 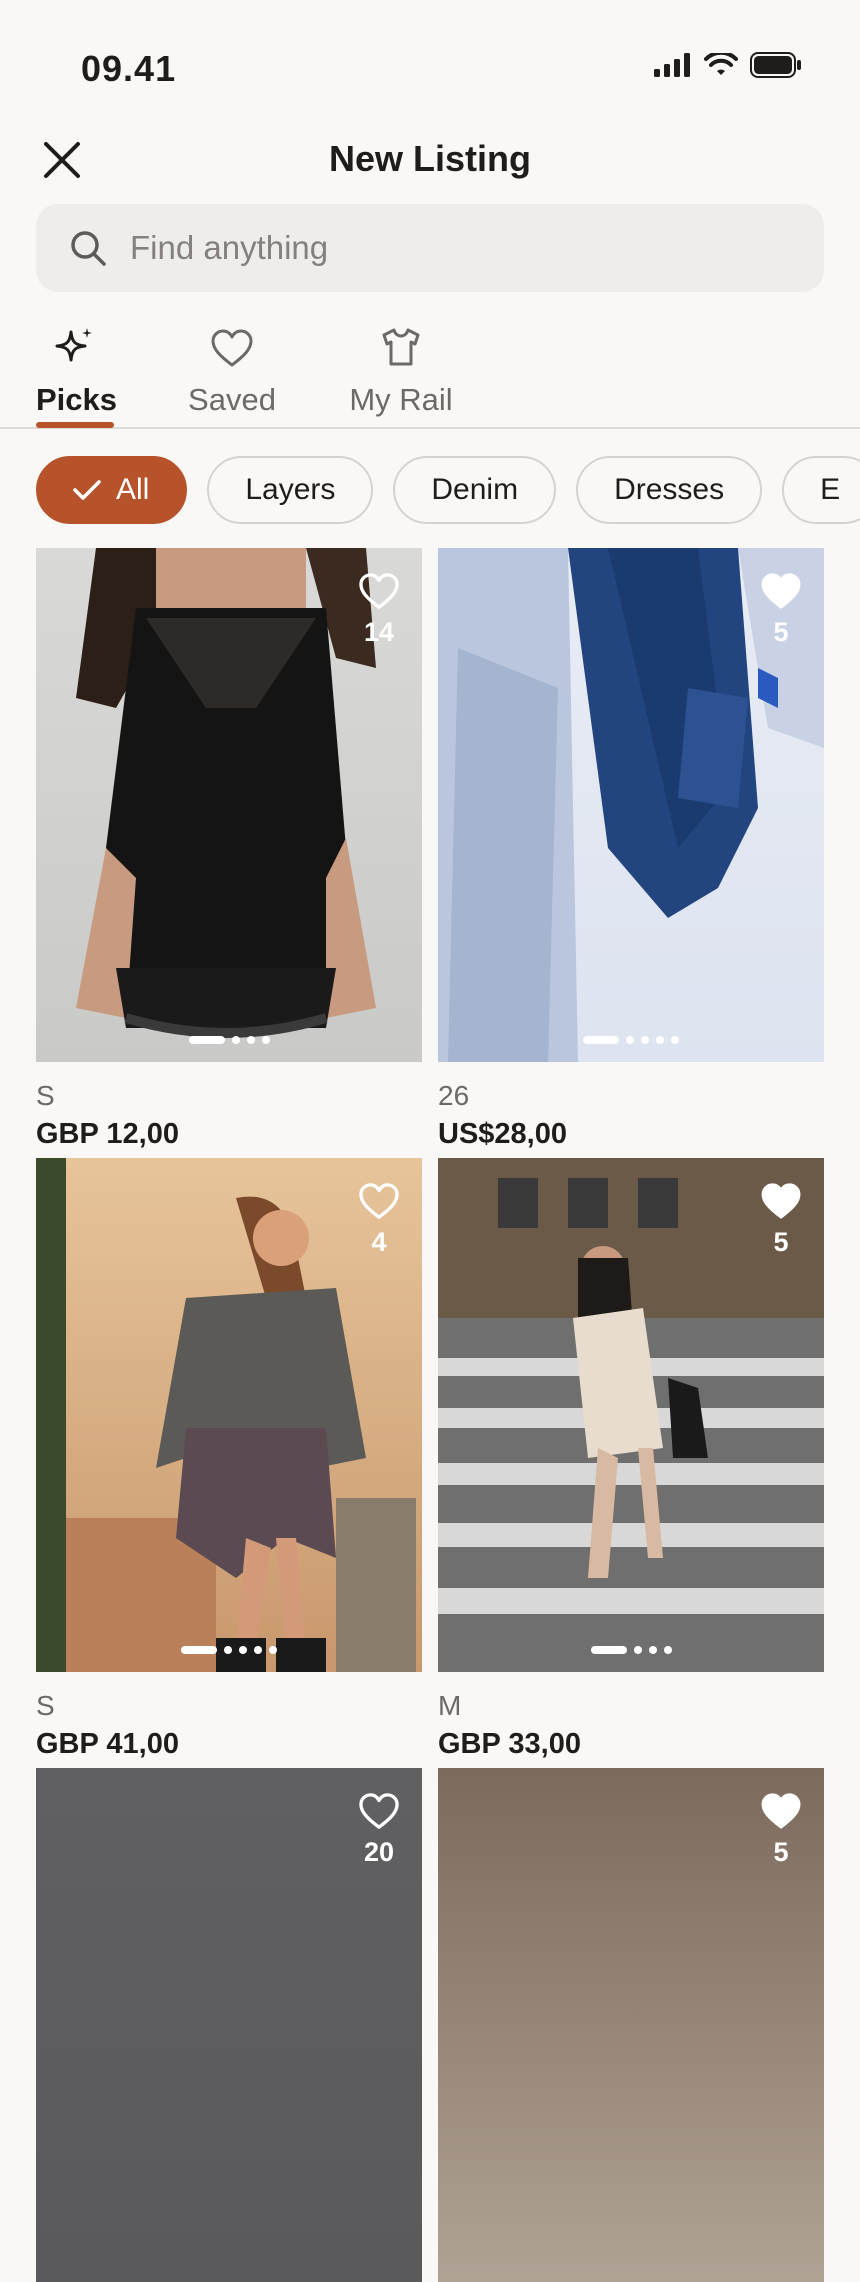 I want to click on listing-card: 5 26 US$28,00, so click(x=631, y=849).